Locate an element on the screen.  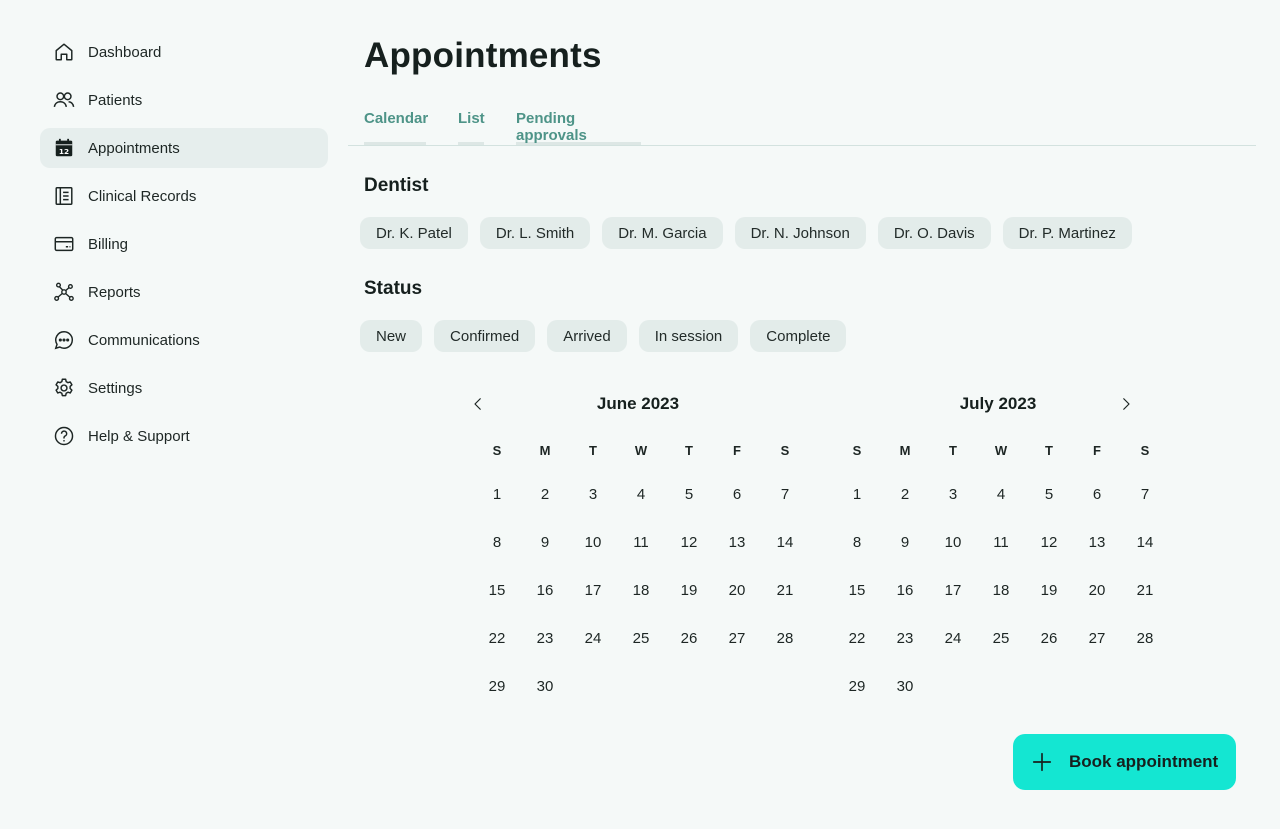
status-section-title: Status is located at coordinates (393, 288).